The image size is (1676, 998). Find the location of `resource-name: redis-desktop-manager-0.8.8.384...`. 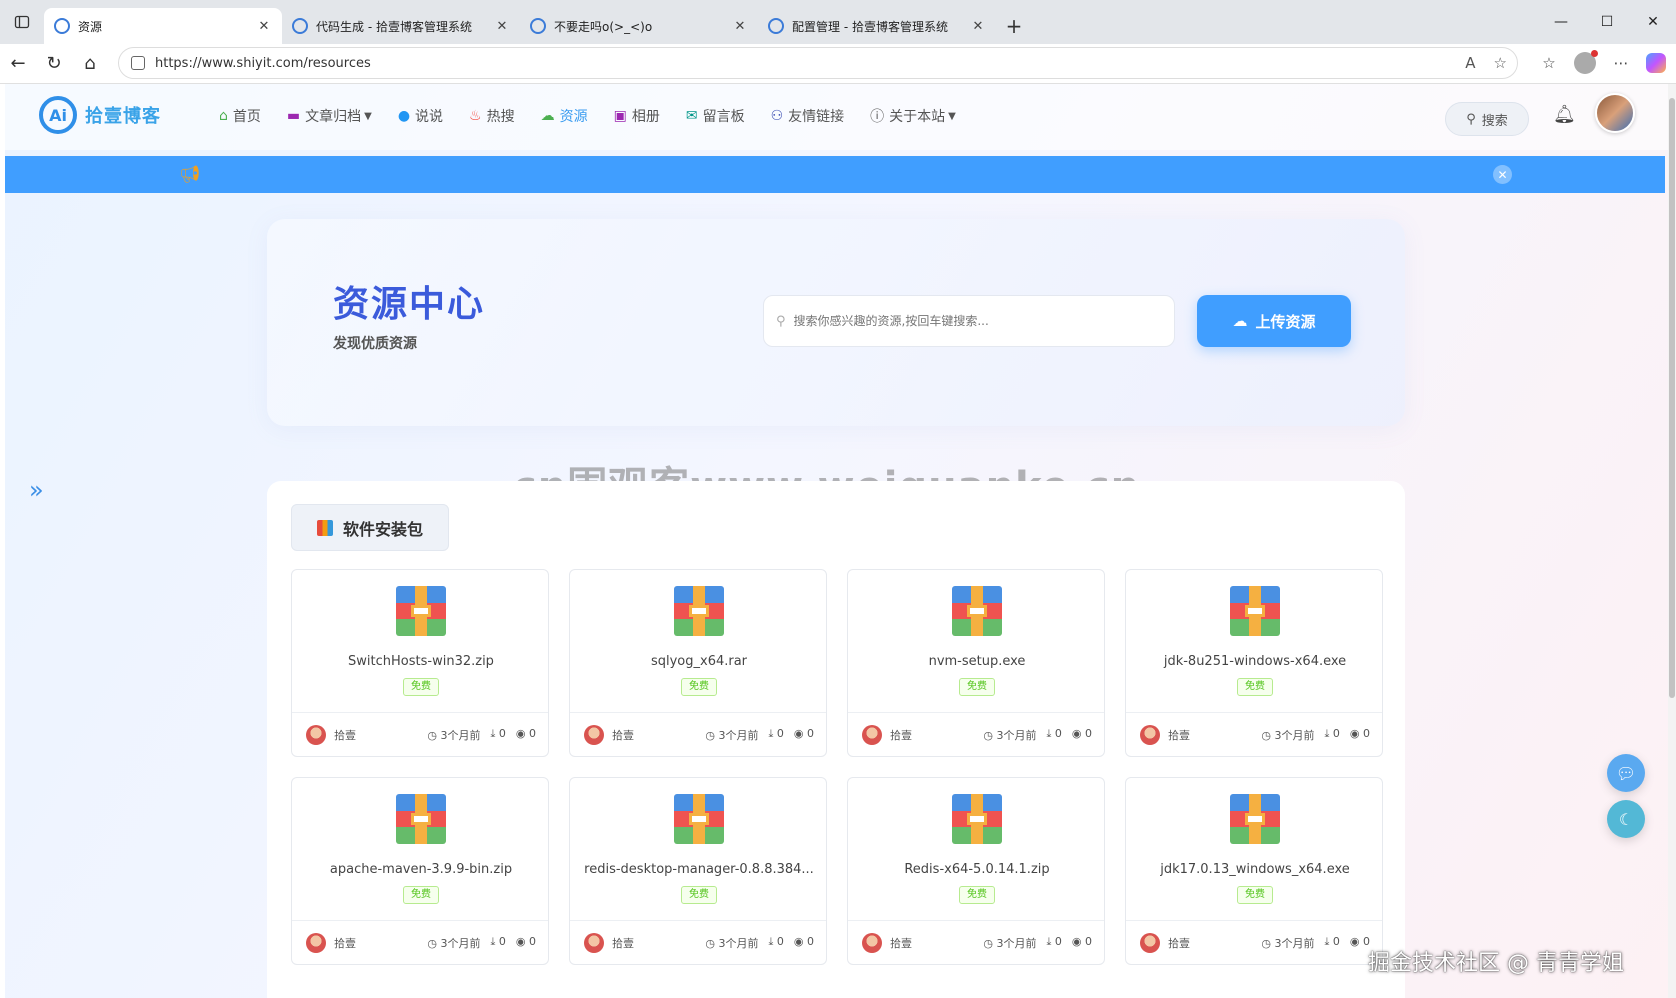

resource-name: redis-desktop-manager-0.8.8.384... is located at coordinates (699, 869).